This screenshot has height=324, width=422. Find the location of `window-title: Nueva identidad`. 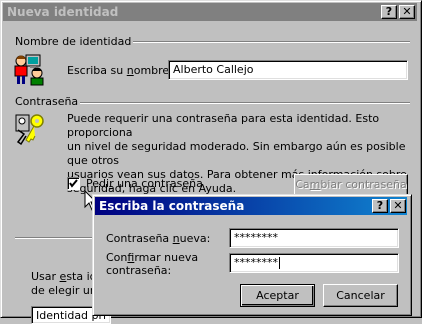

window-title: Nueva identidad is located at coordinates (63, 12).